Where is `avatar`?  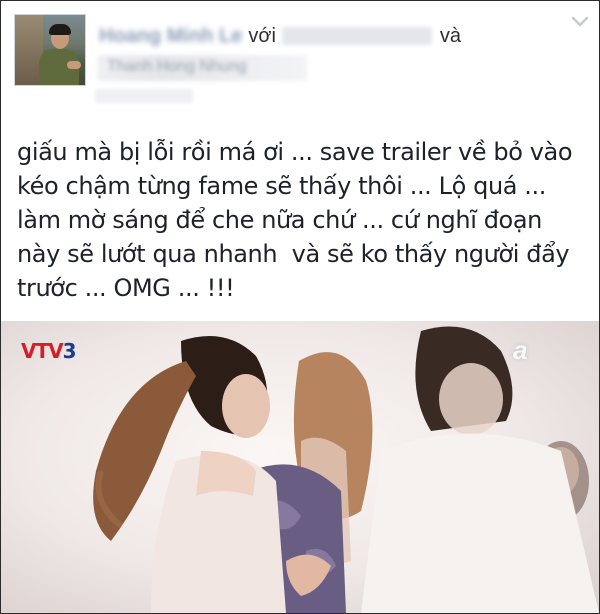 avatar is located at coordinates (50, 50).